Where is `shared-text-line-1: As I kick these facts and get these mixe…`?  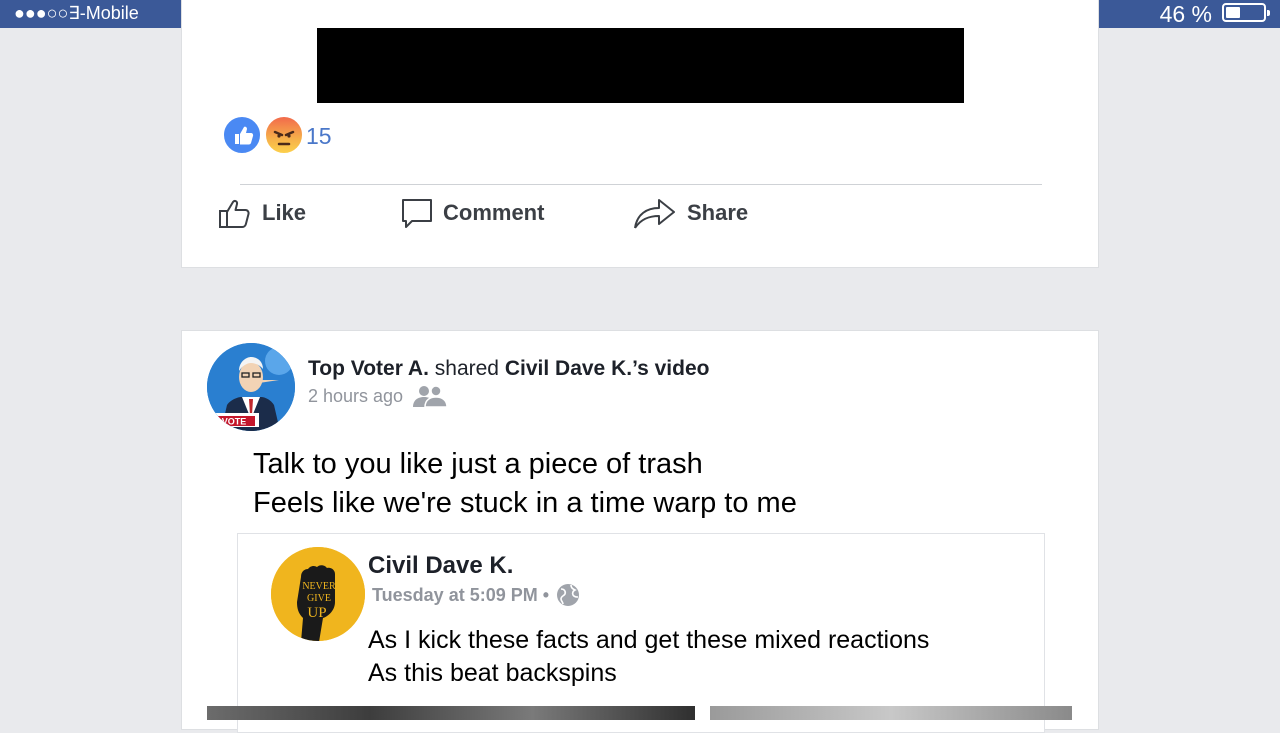 shared-text-line-1: As I kick these facts and get these mixe… is located at coordinates (649, 640).